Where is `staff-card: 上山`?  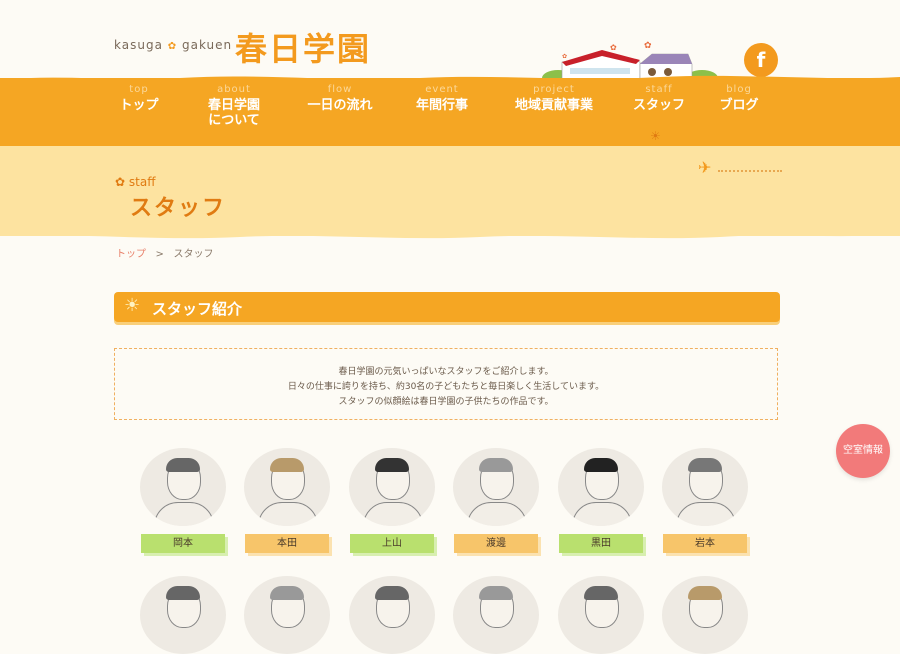 staff-card: 上山 is located at coordinates (392, 500).